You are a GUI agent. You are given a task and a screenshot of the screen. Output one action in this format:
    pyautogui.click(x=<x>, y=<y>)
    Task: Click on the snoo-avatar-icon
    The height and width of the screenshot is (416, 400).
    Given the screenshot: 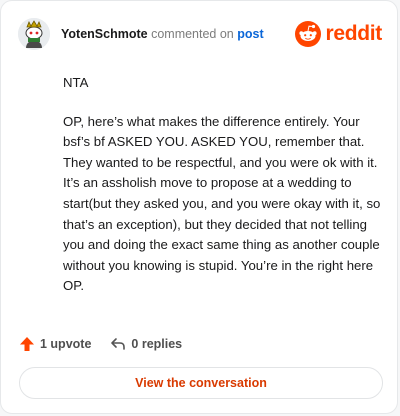 What is the action you would take?
    pyautogui.click(x=34, y=34)
    